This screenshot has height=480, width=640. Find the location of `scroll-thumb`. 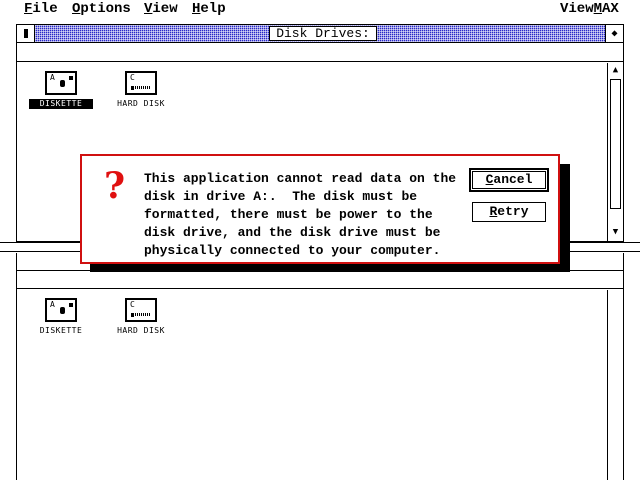

scroll-thumb is located at coordinates (615, 144).